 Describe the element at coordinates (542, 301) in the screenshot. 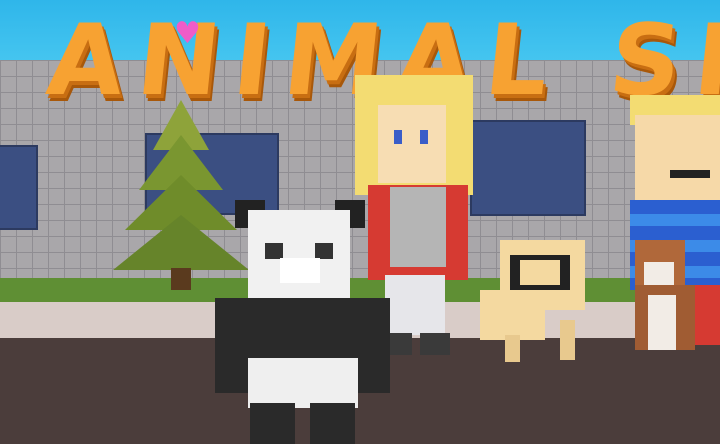

I see `dog-character` at that location.